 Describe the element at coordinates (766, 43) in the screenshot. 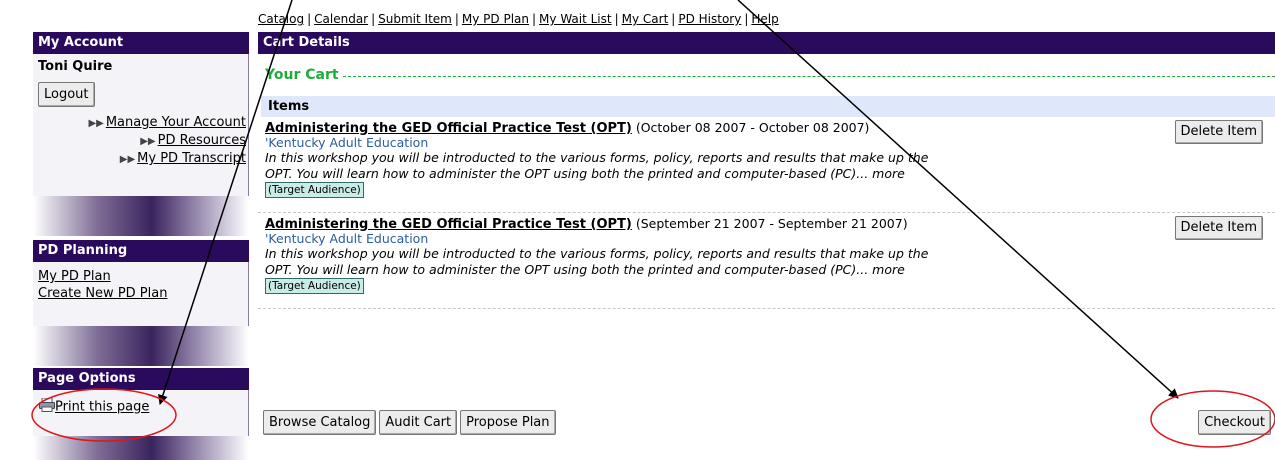

I see `cart-details-header: Cart Details` at that location.